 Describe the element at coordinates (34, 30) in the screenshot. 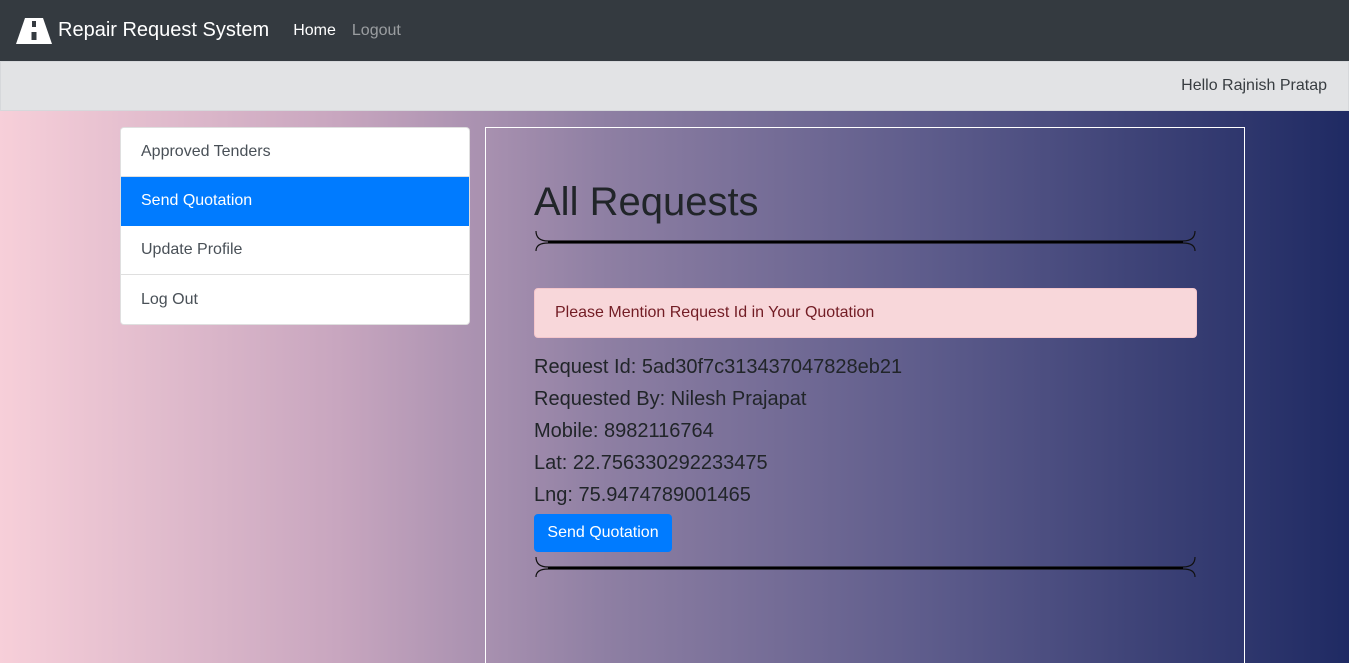

I see `road-icon` at that location.